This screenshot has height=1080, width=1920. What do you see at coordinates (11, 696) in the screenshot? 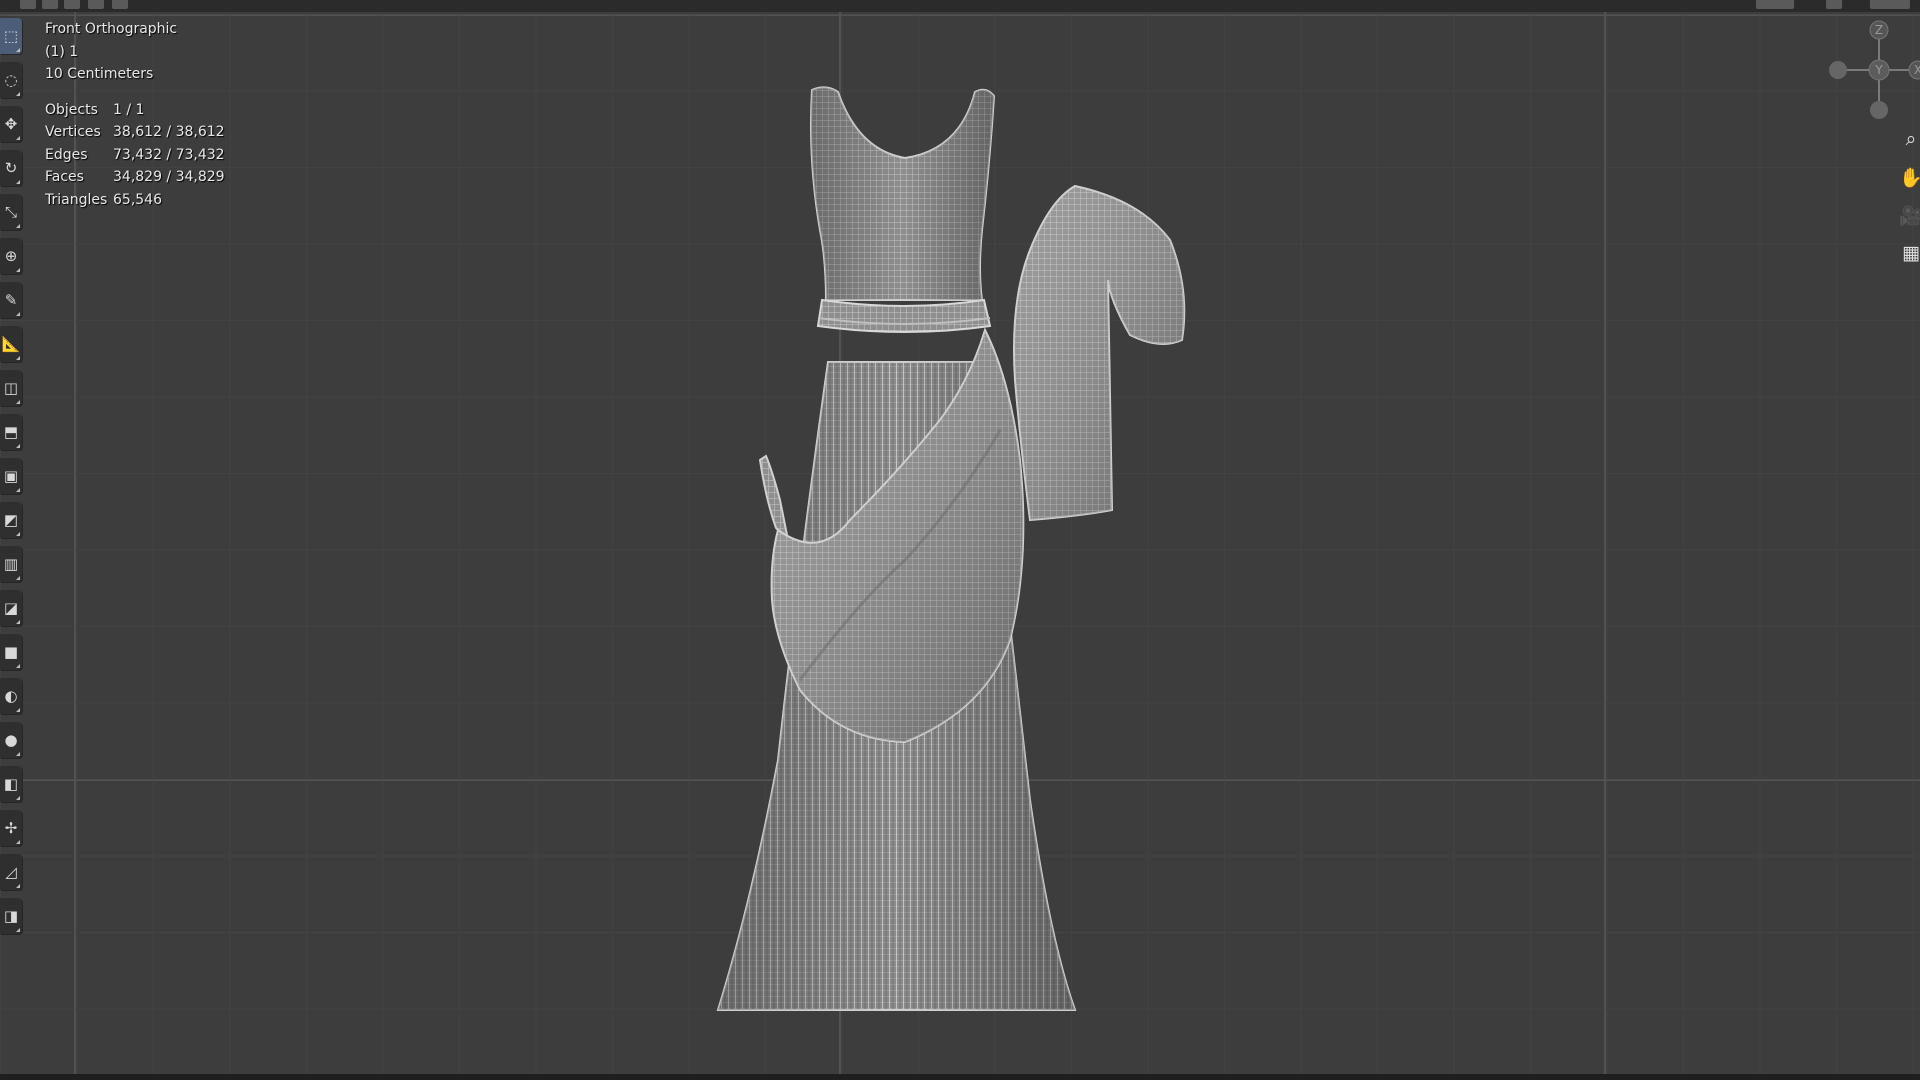
I see `spin-tool: ◐` at bounding box center [11, 696].